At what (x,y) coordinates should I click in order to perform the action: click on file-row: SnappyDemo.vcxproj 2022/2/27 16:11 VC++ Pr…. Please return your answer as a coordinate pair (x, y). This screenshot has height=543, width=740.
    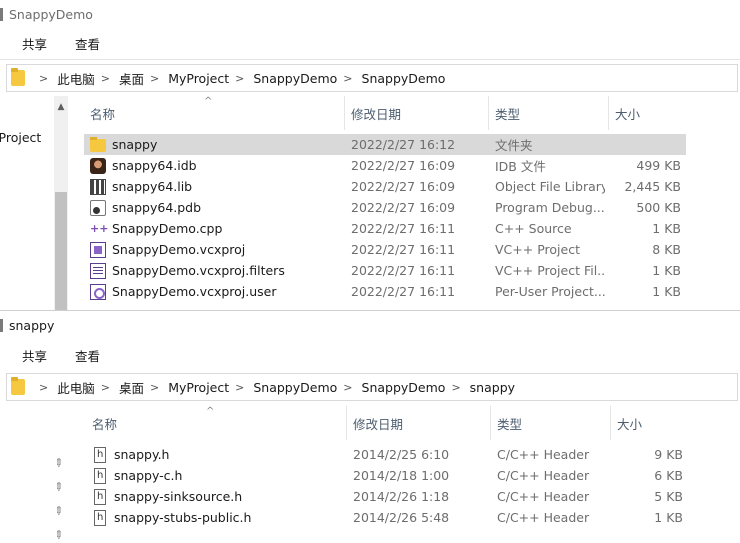
    Looking at the image, I should click on (385, 249).